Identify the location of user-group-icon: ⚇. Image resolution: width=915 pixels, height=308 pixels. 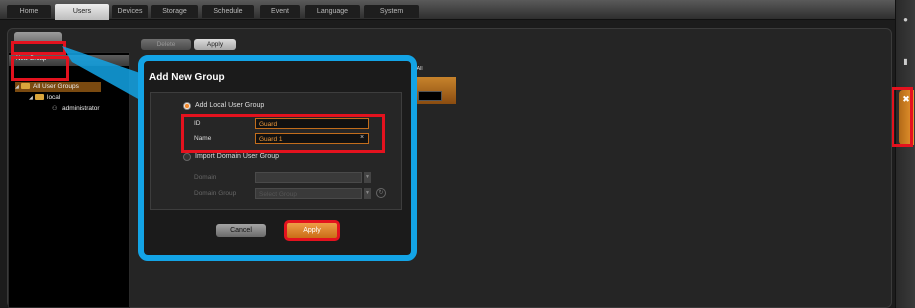
(55, 109).